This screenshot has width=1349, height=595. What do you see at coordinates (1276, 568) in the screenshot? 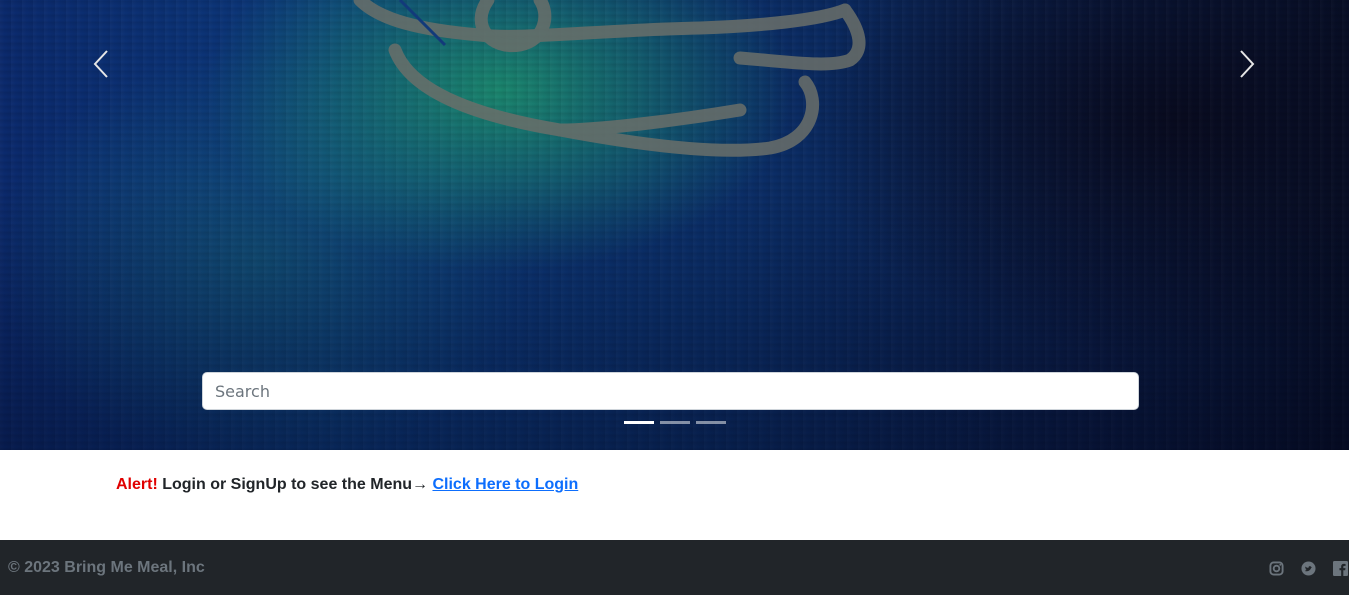
I see `instagram-icon` at bounding box center [1276, 568].